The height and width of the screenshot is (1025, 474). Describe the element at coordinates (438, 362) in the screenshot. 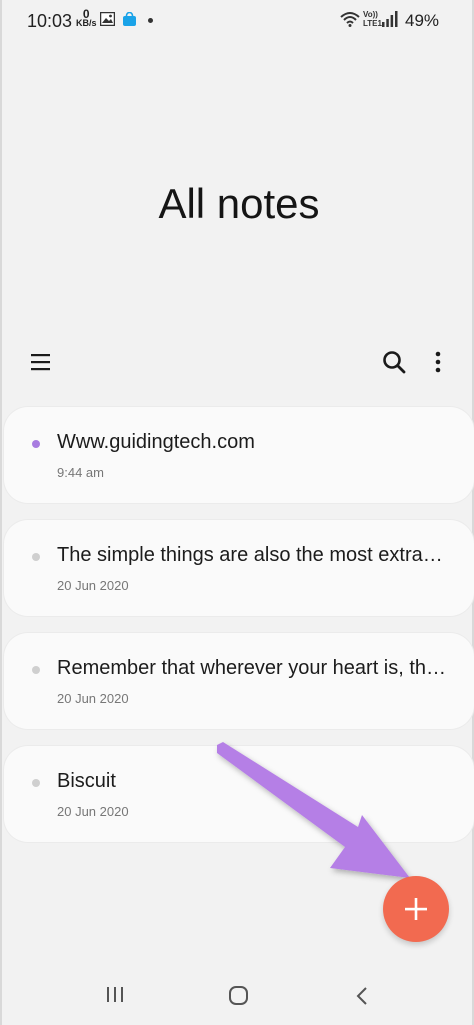

I see `more-vertical-icon` at that location.